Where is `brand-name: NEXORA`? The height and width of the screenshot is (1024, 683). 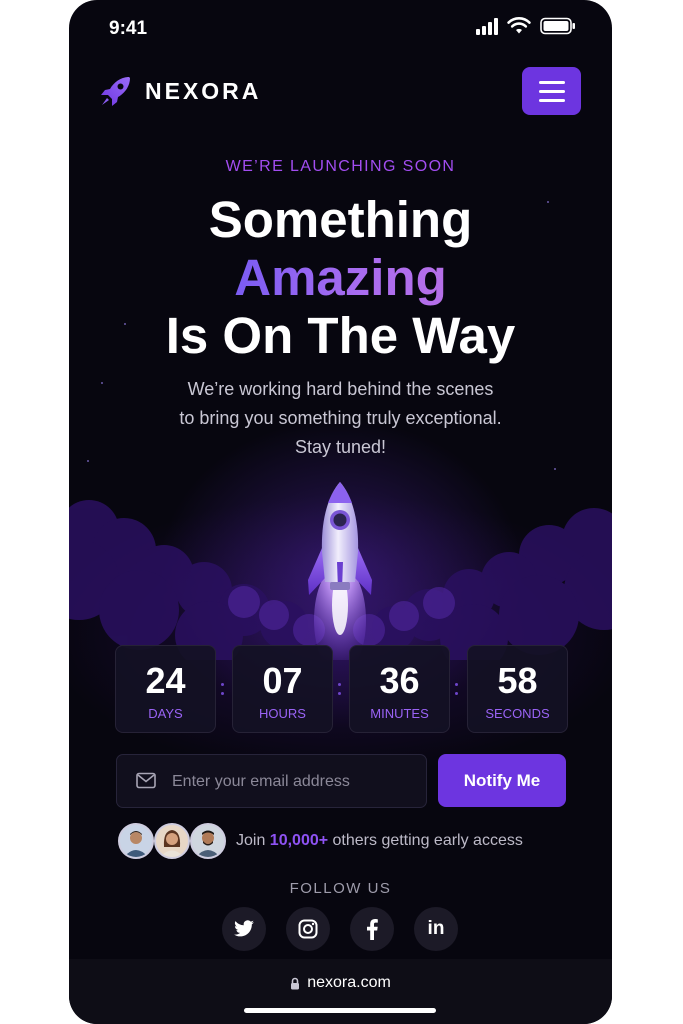 brand-name: NEXORA is located at coordinates (203, 90).